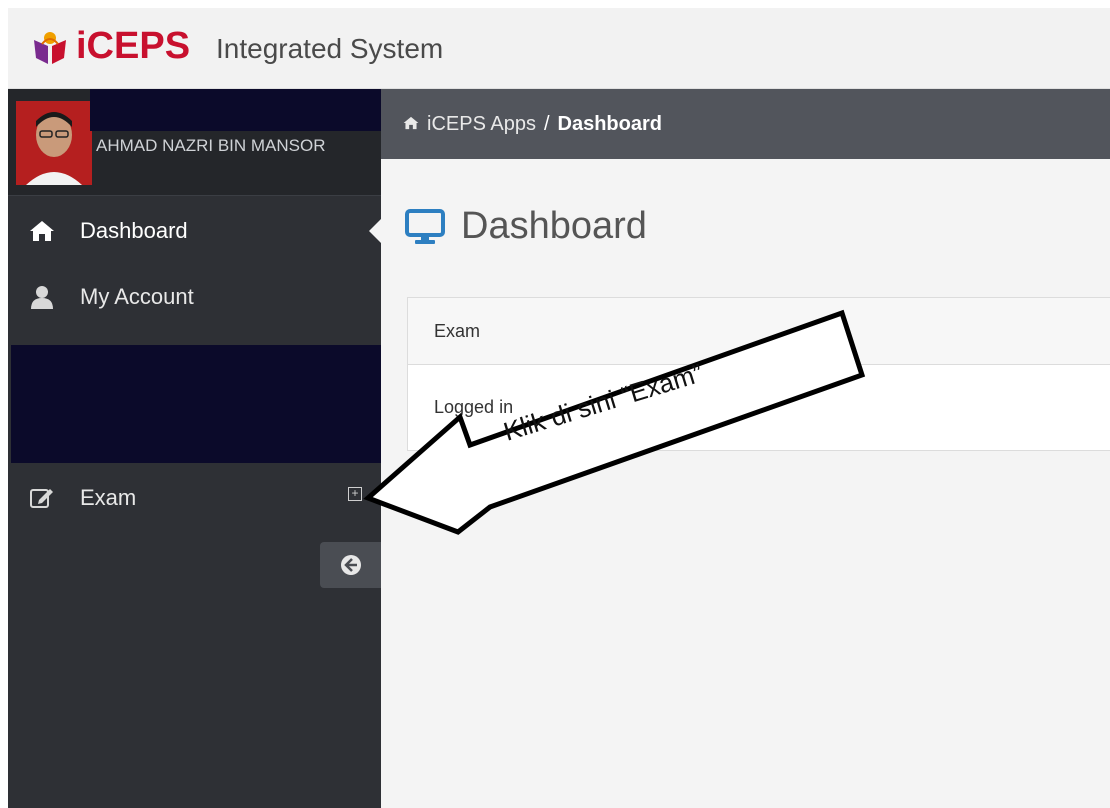  Describe the element at coordinates (211, 145) in the screenshot. I see `user-name: AHMAD NAZRI BIN MANSOR` at that location.